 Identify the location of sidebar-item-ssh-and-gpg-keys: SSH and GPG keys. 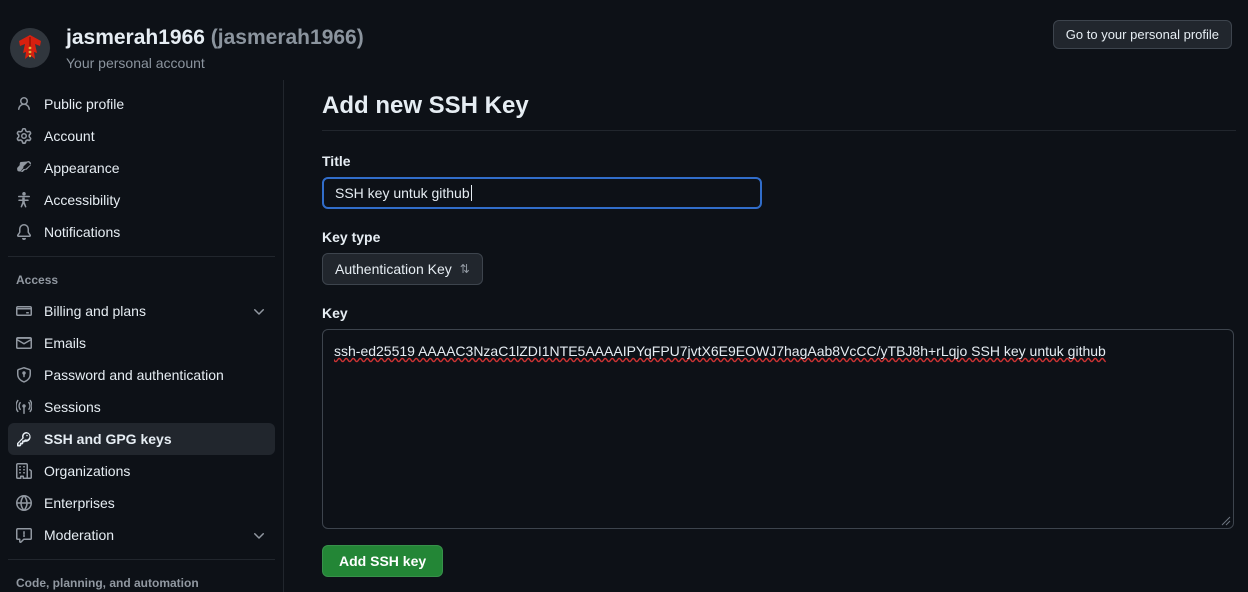
(141, 439).